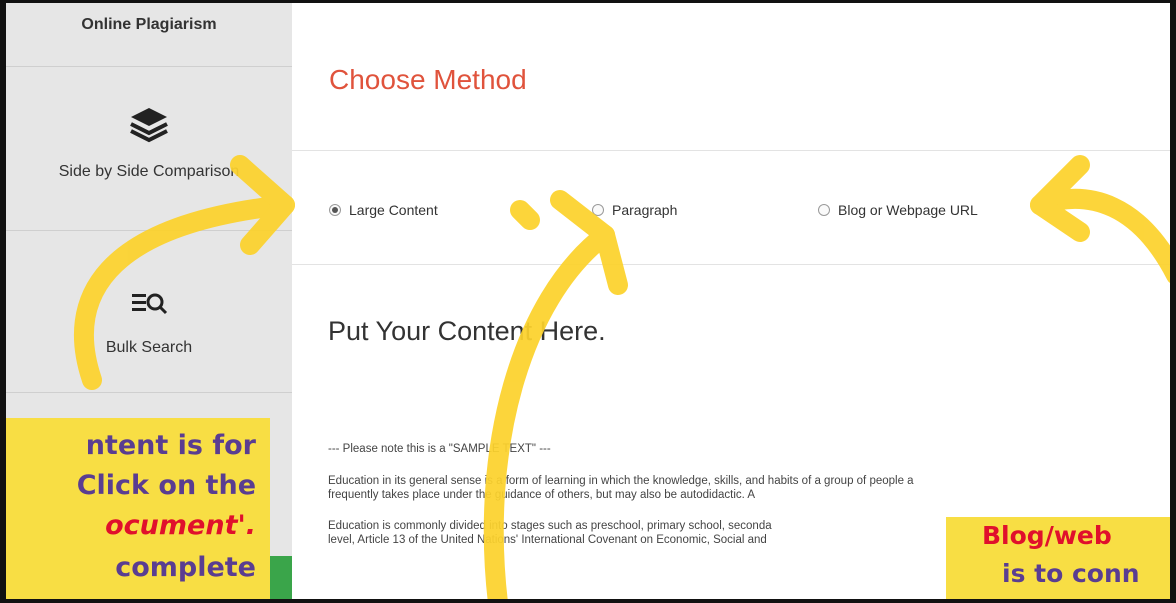 The height and width of the screenshot is (603, 1176). Describe the element at coordinates (180, 525) in the screenshot. I see `callout-text: ocument'.` at that location.